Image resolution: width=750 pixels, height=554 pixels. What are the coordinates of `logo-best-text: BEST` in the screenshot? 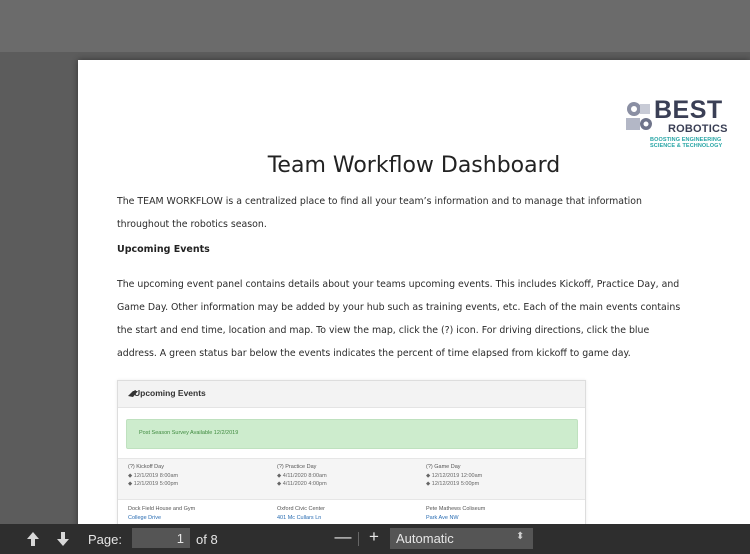 It's located at (688, 110).